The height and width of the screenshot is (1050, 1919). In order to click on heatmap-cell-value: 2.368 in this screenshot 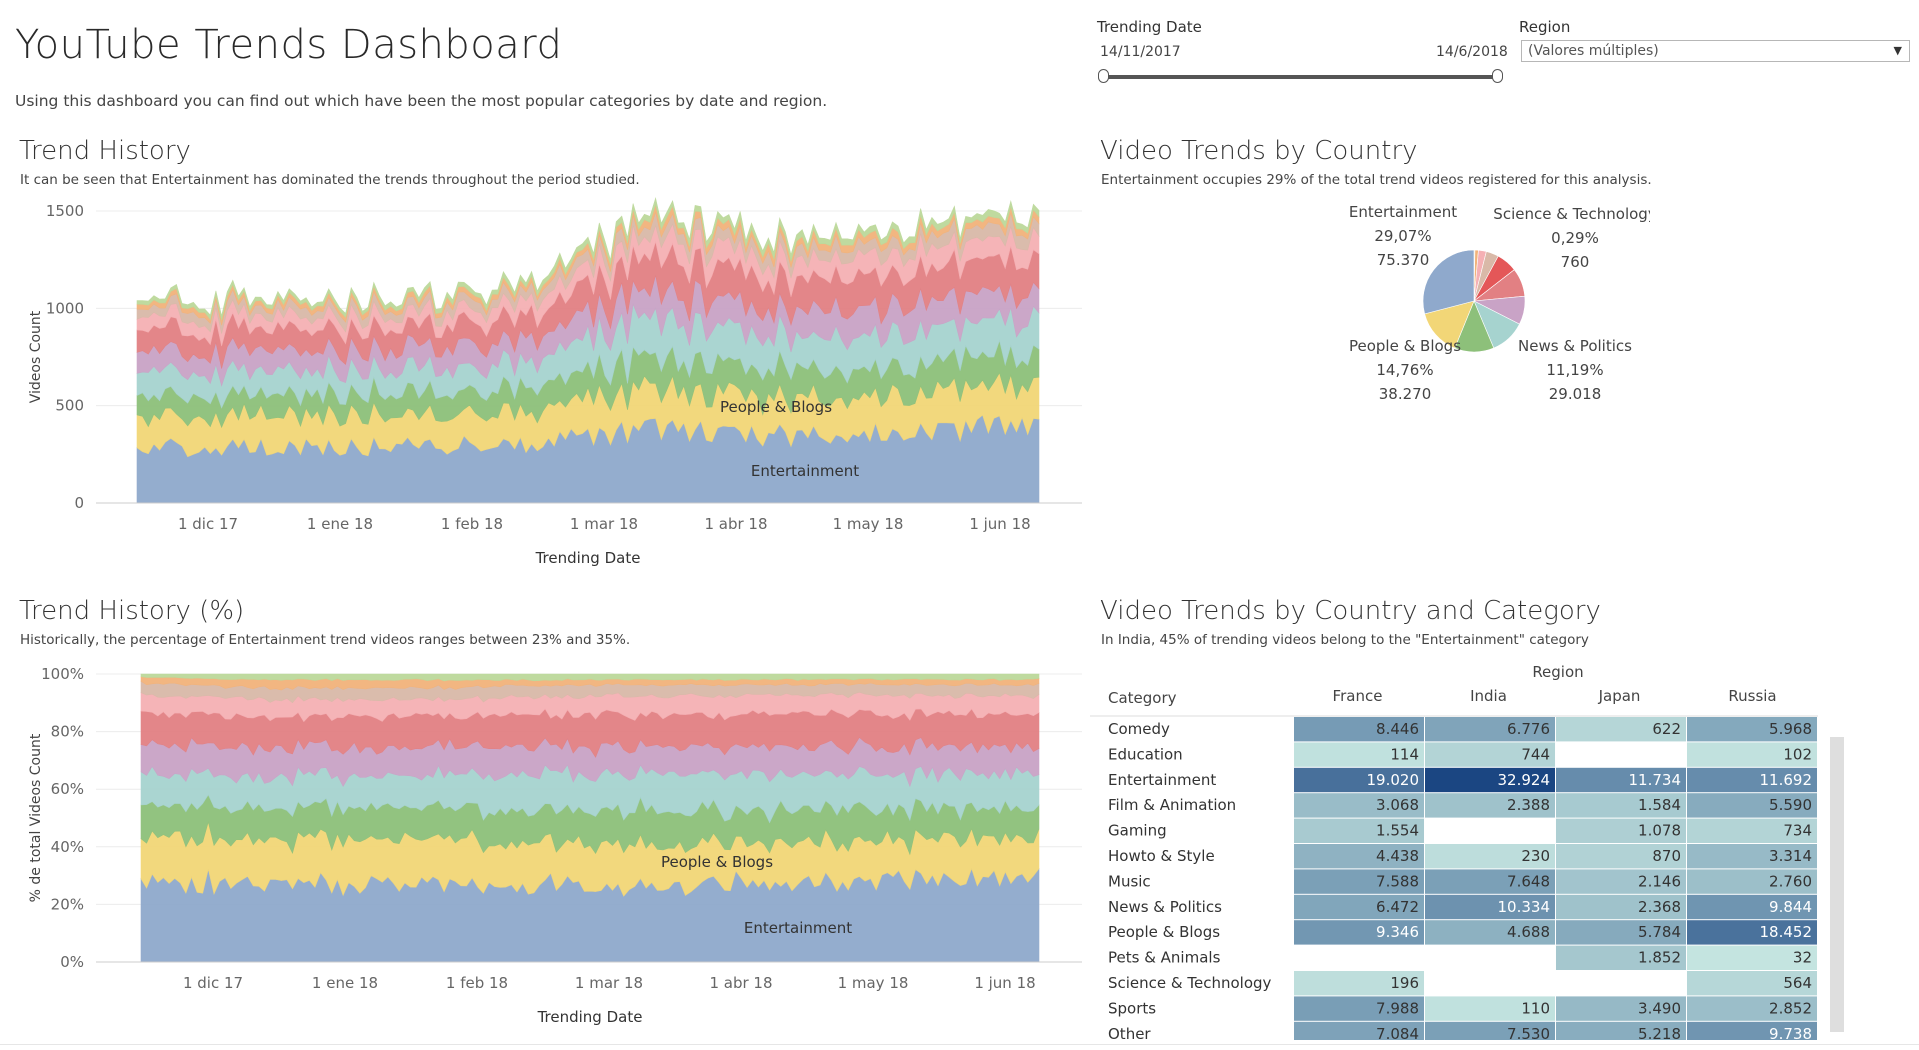, I will do `click(1659, 907)`.